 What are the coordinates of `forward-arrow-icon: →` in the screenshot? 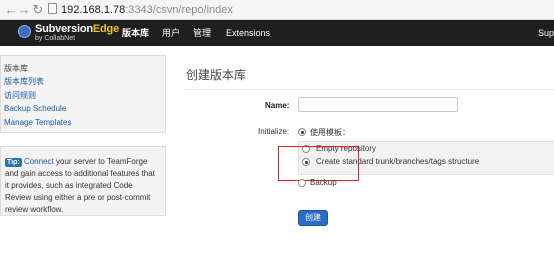 It's located at (24, 10).